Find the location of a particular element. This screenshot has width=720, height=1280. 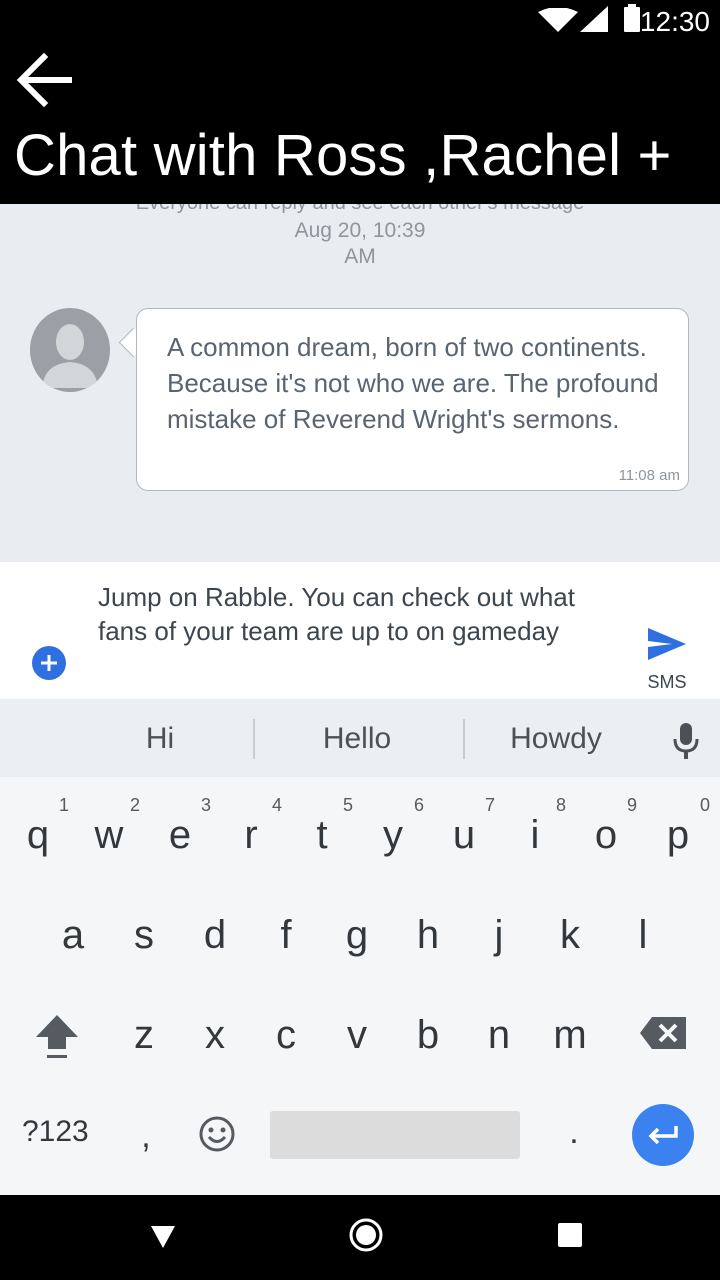

key-f: f is located at coordinates (286, 935).